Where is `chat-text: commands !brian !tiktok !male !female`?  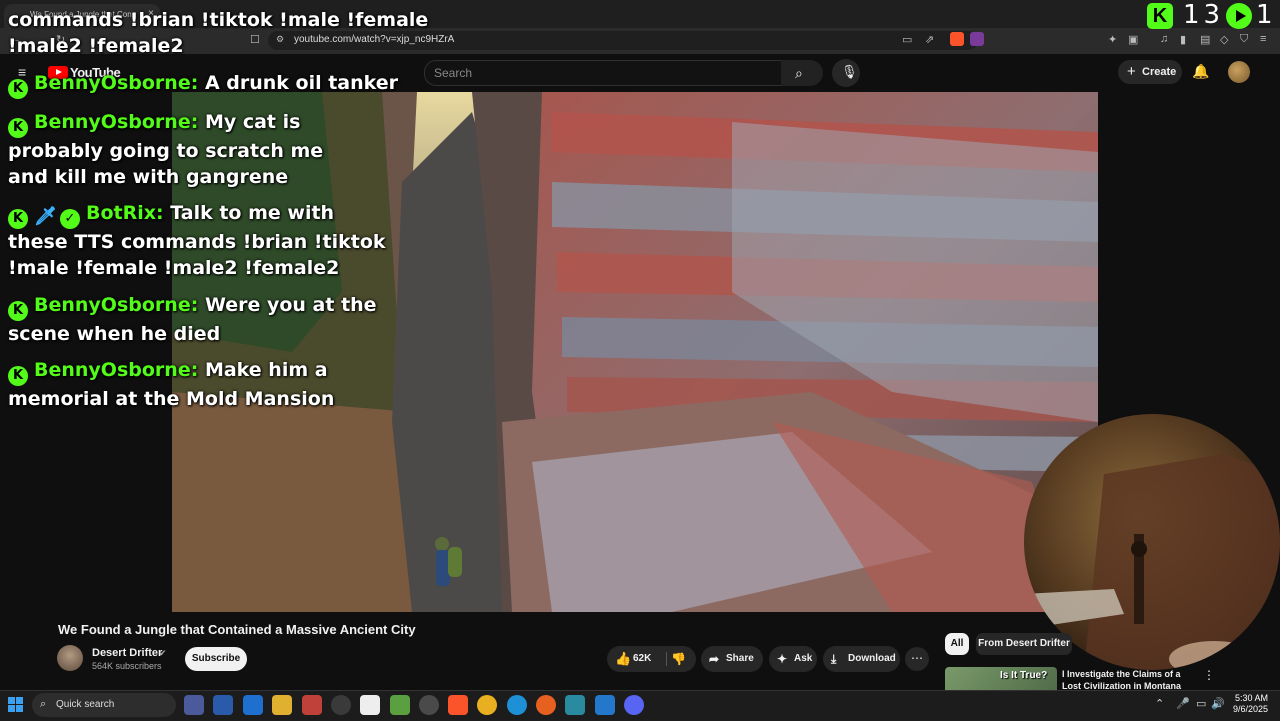
chat-text: commands !brian !tiktok !male !female is located at coordinates (218, 20).